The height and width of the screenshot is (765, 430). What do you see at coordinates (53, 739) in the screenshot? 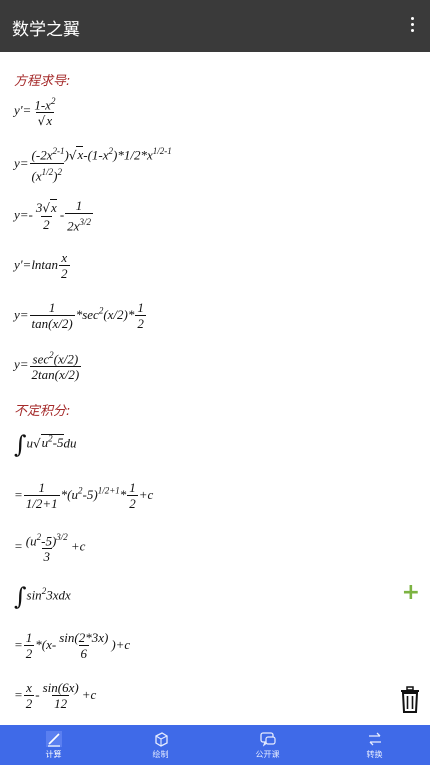
I see `pencil-icon` at bounding box center [53, 739].